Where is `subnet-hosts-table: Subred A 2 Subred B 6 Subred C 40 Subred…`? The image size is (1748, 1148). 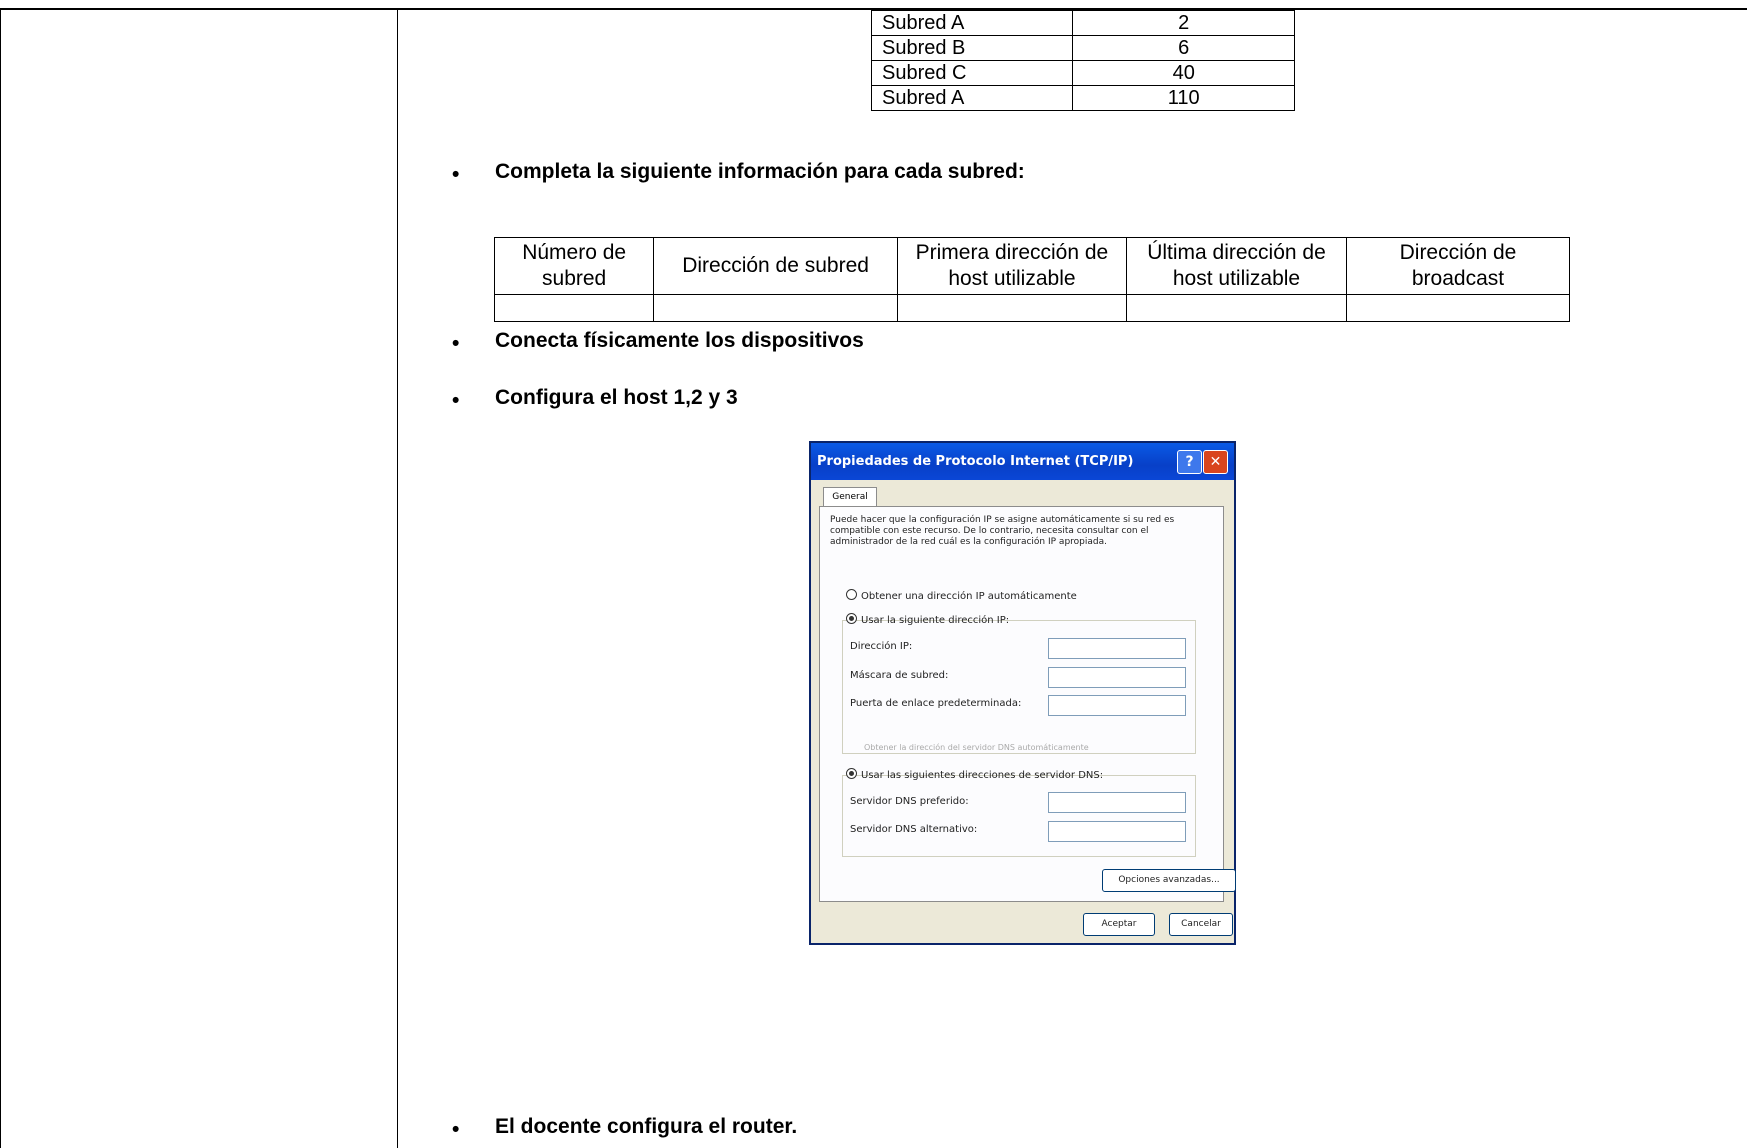 subnet-hosts-table: Subred A 2 Subred B 6 Subred C 40 Subred… is located at coordinates (1082, 60).